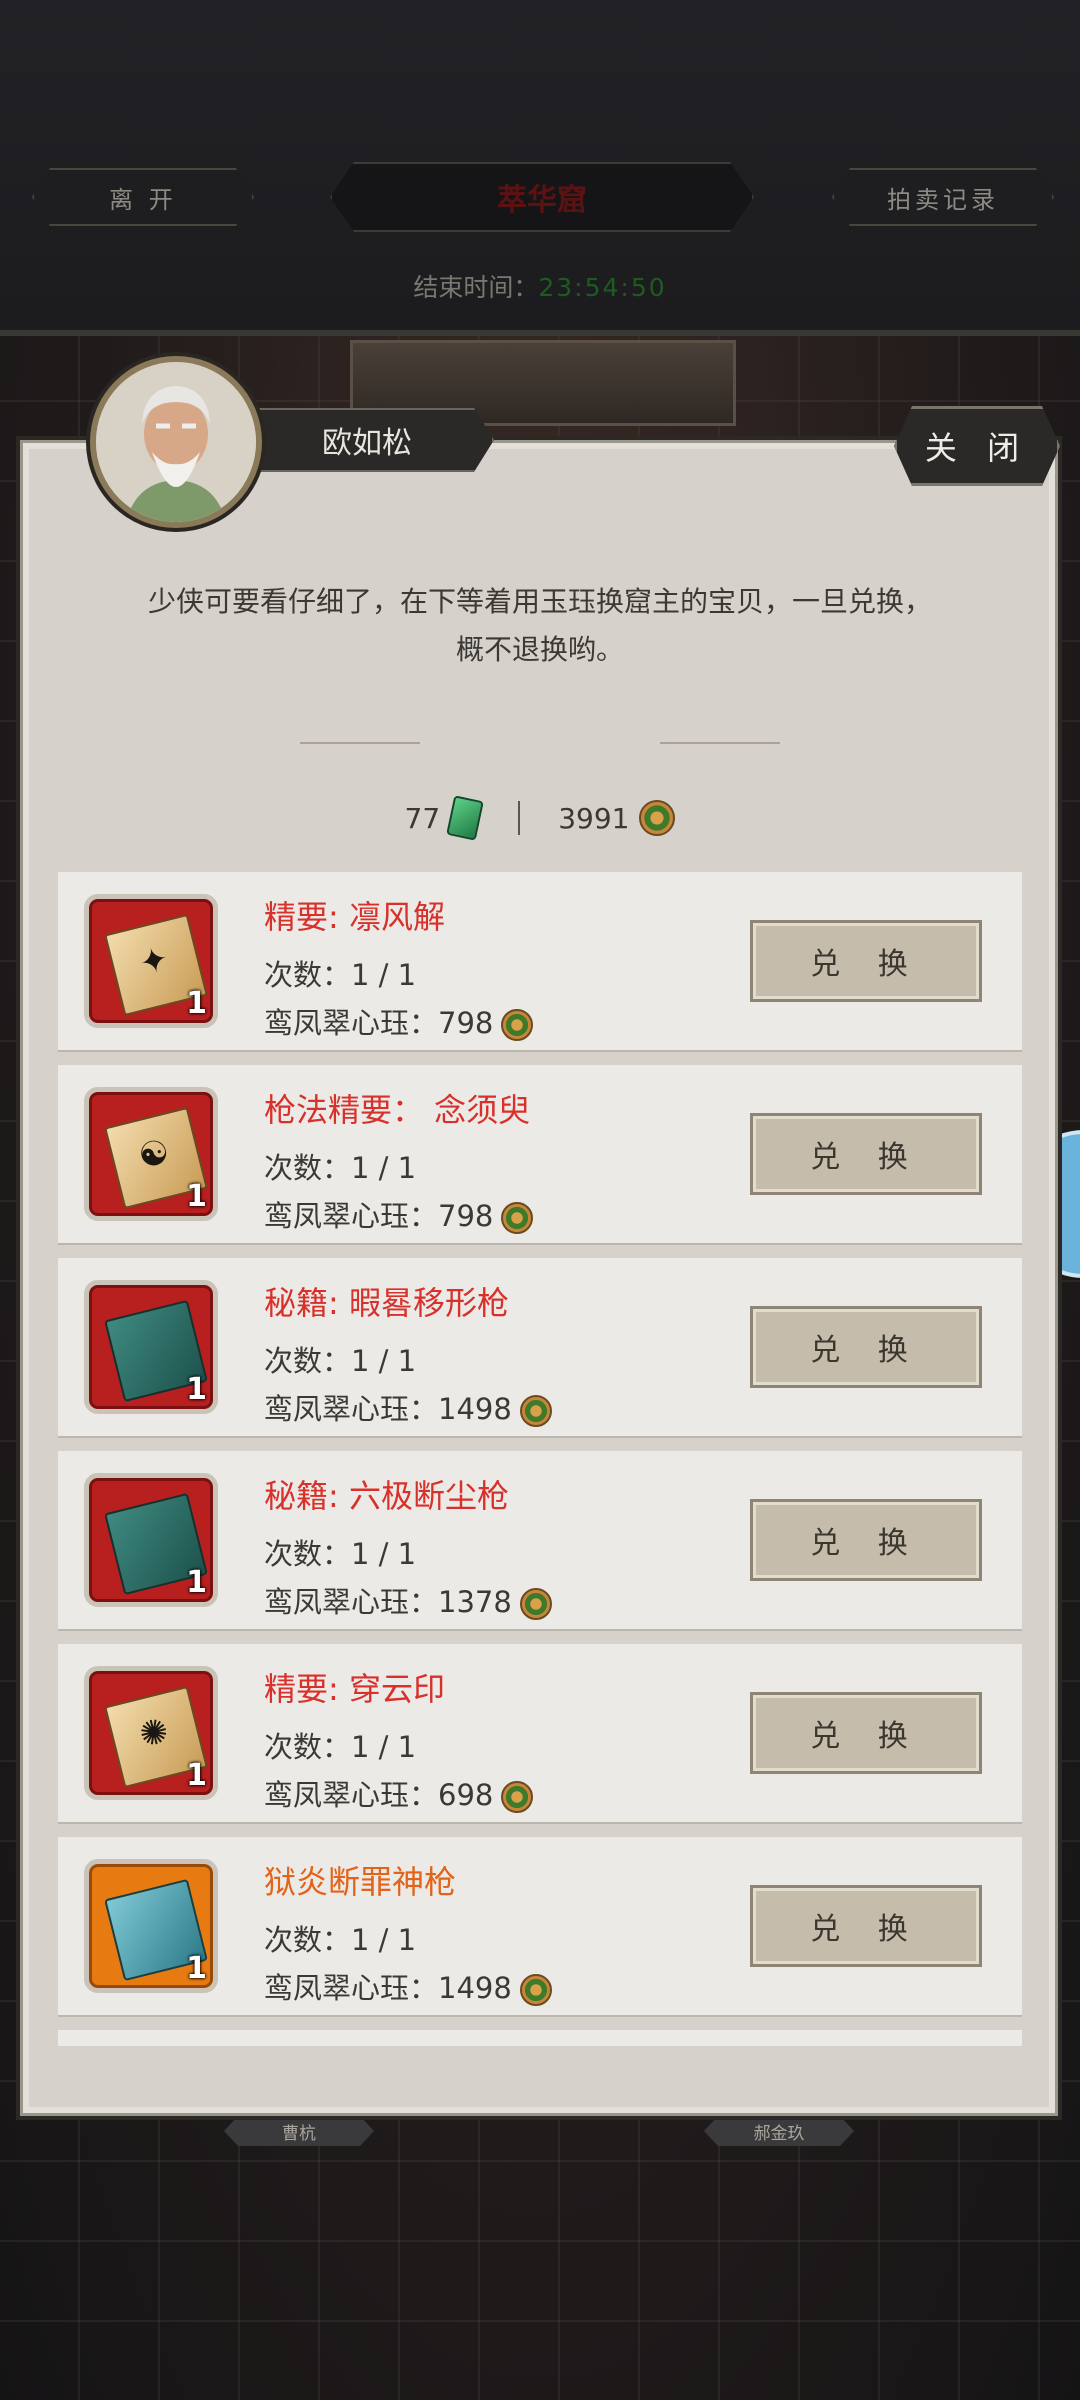  What do you see at coordinates (602, 287) in the screenshot?
I see `end-time-value: 23:54:50` at bounding box center [602, 287].